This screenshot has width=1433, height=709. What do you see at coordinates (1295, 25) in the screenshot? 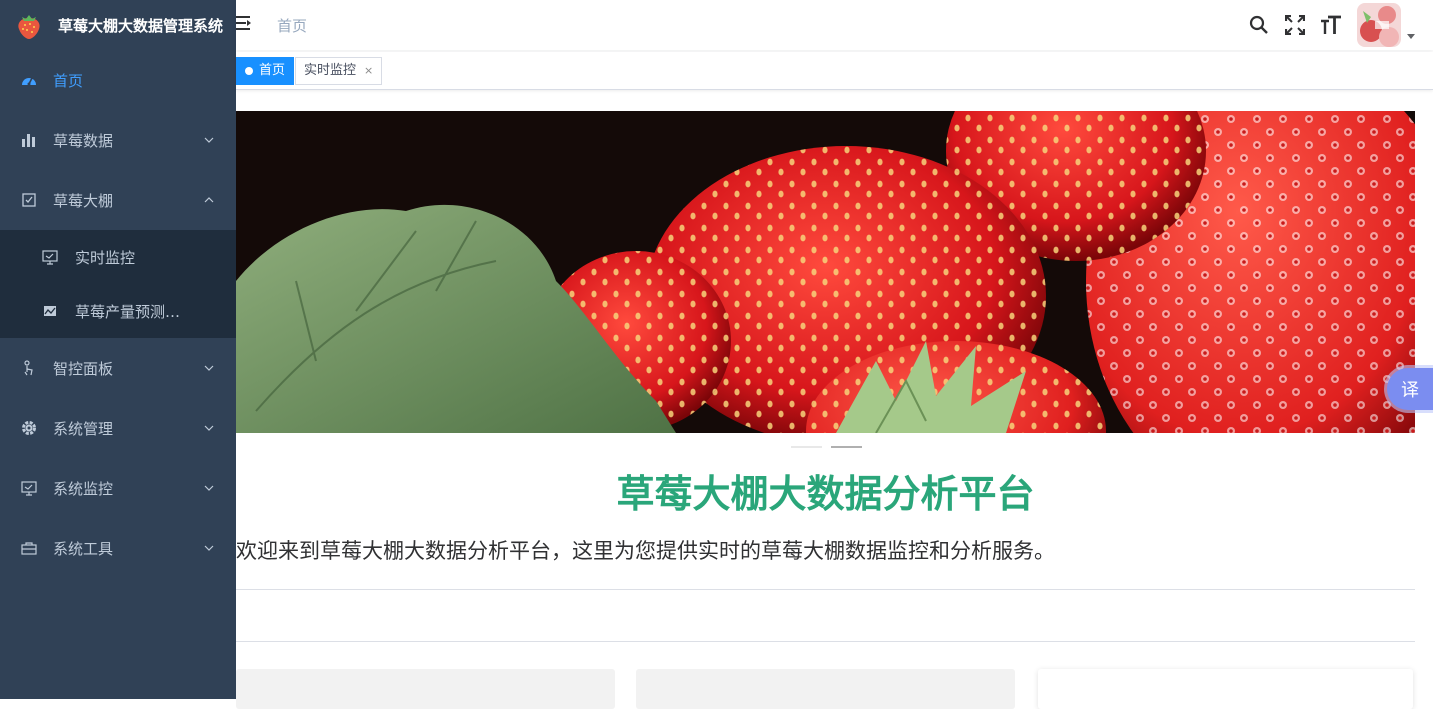
I see `fullscreen-icon` at bounding box center [1295, 25].